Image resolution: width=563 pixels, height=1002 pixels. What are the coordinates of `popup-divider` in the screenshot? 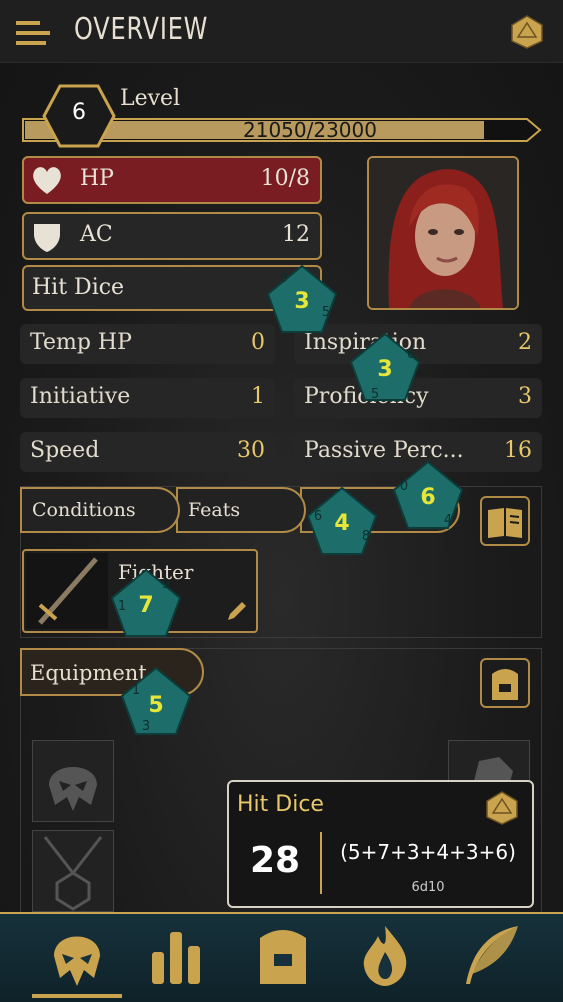 It's located at (321, 863).